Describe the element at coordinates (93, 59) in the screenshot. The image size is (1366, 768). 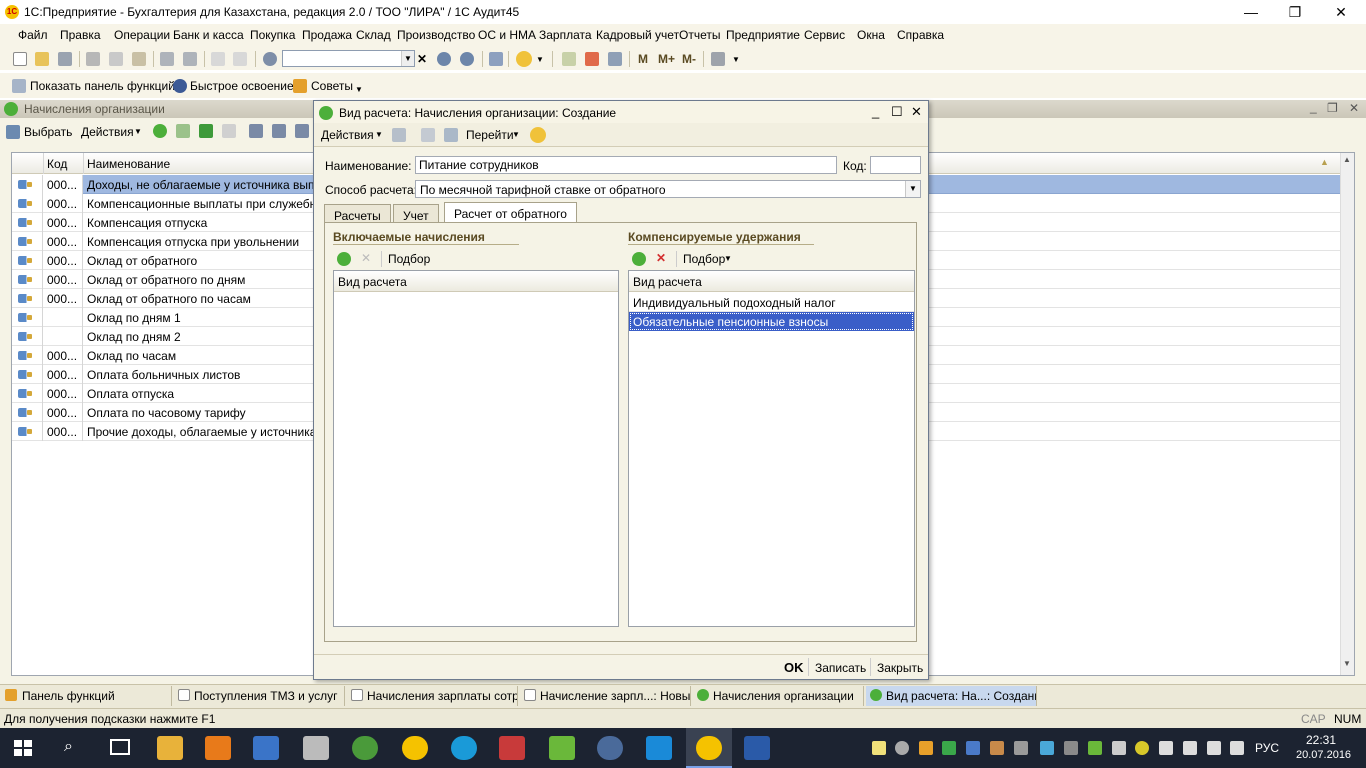
I see `cut-icon` at that location.